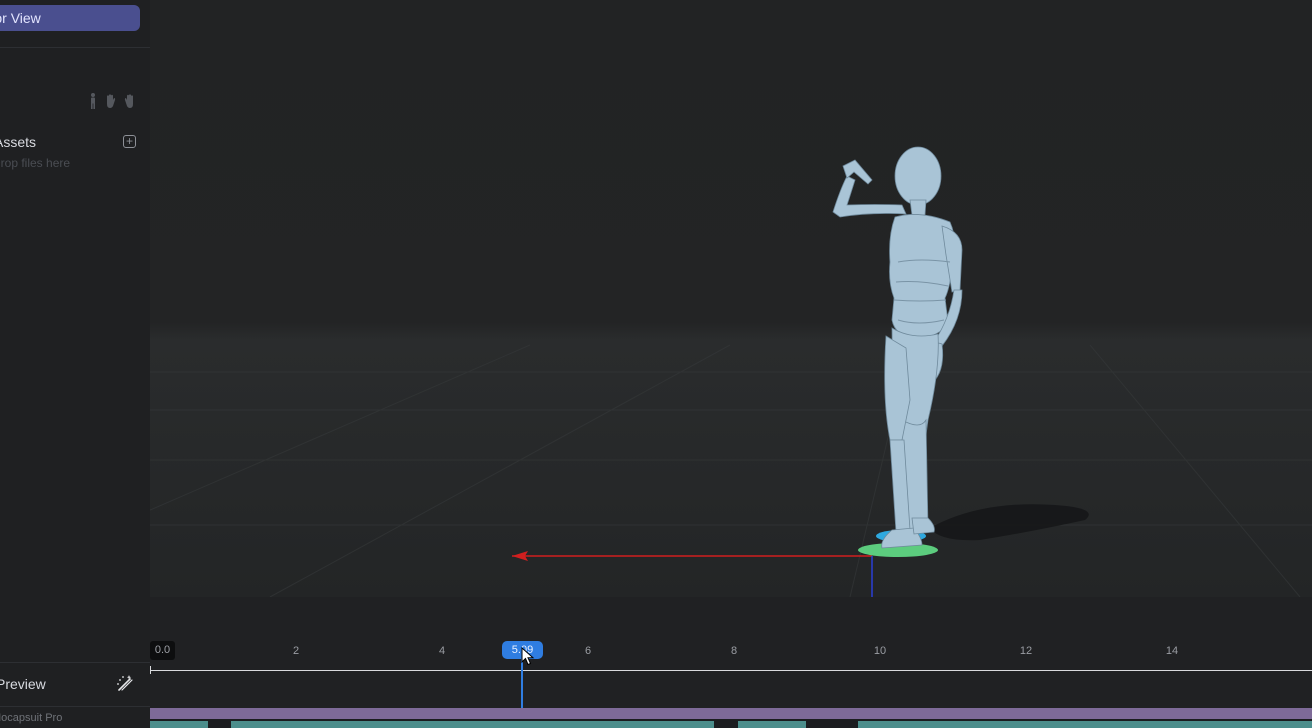 This screenshot has height=728, width=1312. I want to click on pose-icon-group, so click(111, 101).